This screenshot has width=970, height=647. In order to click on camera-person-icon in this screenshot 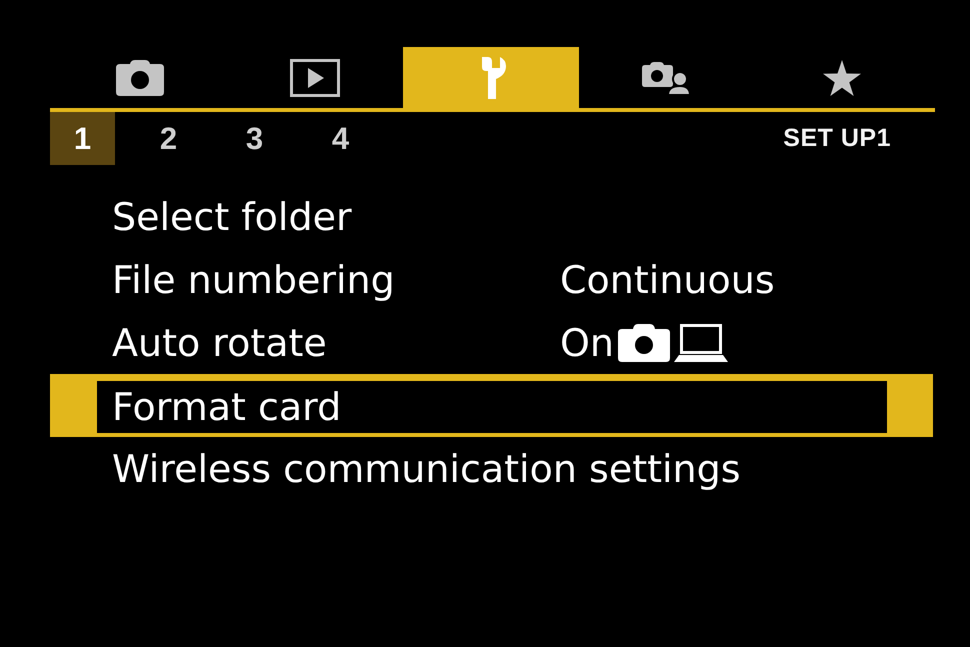, I will do `click(666, 77)`.